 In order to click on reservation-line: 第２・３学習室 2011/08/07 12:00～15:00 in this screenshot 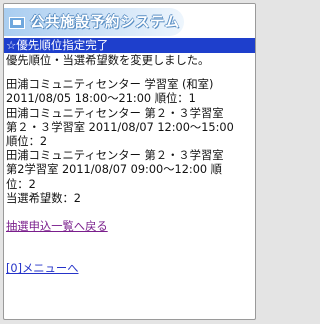, I will do `click(120, 127)`.